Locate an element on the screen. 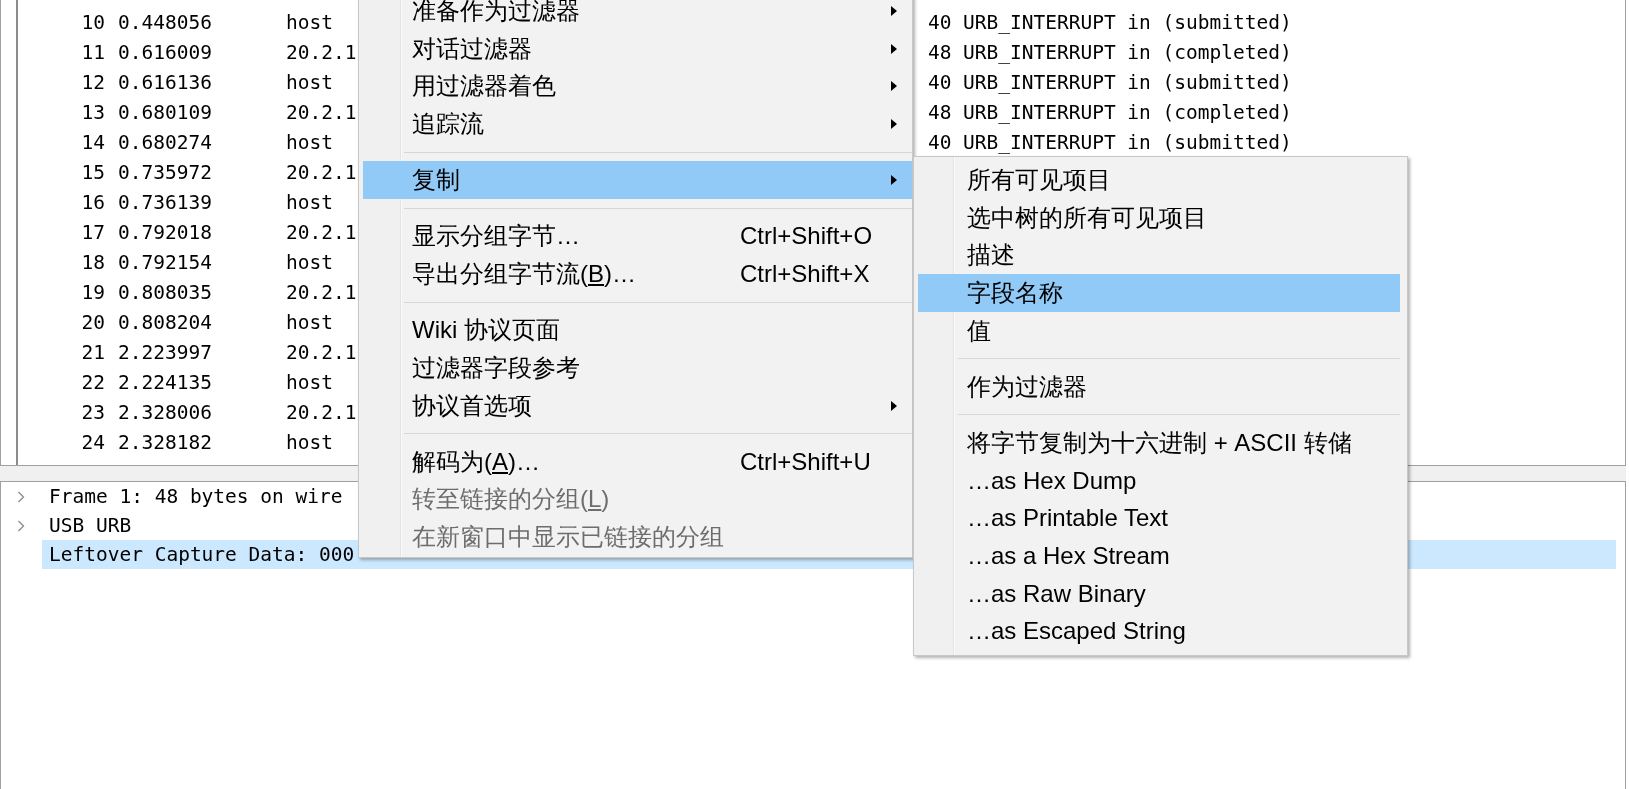  packet-time: 2.224135 is located at coordinates (165, 383).